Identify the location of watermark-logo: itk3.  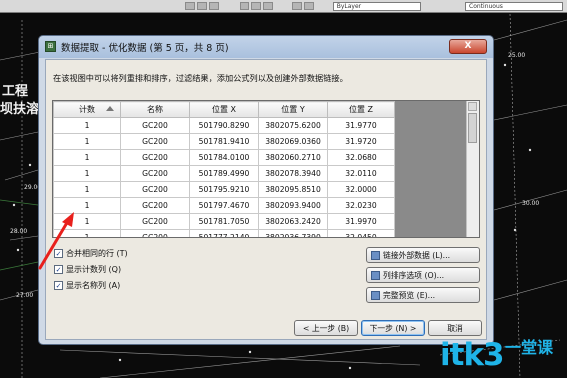
(472, 355).